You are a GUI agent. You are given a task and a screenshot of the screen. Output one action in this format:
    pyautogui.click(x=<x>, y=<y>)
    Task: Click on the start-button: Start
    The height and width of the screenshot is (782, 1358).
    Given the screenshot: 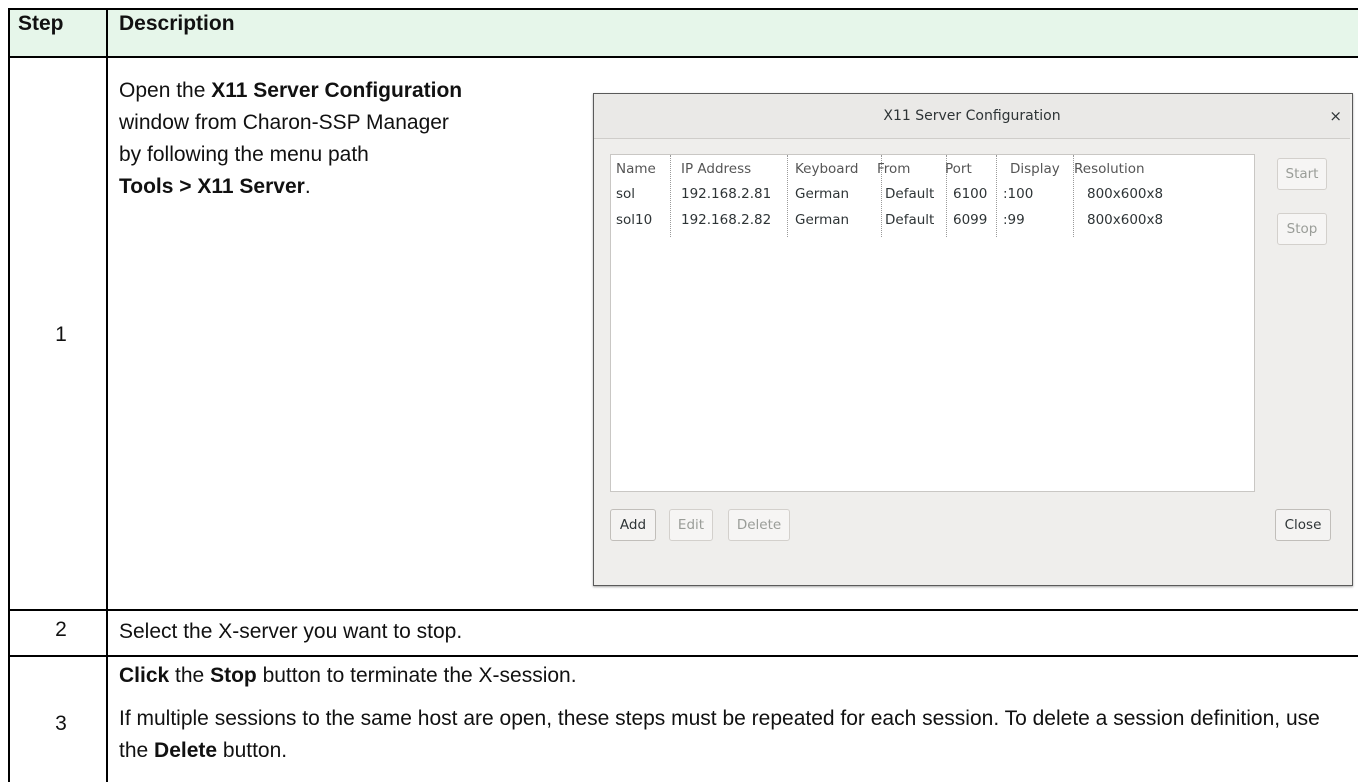 What is the action you would take?
    pyautogui.click(x=1302, y=174)
    